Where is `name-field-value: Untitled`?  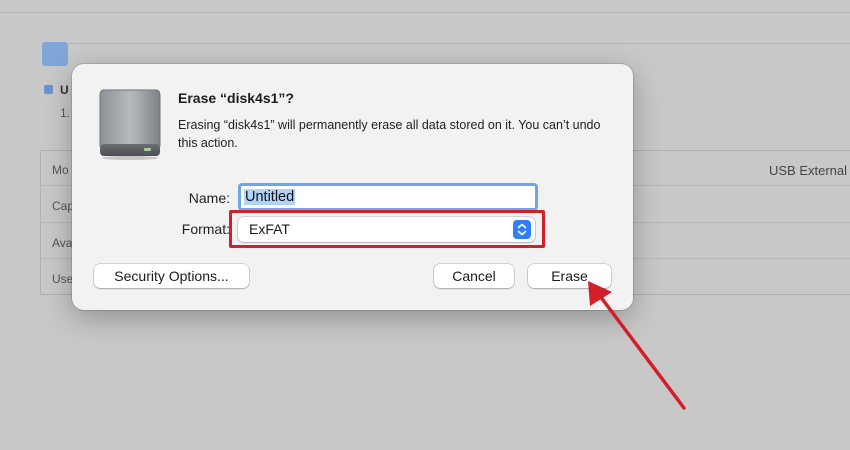
name-field-value: Untitled is located at coordinates (270, 197).